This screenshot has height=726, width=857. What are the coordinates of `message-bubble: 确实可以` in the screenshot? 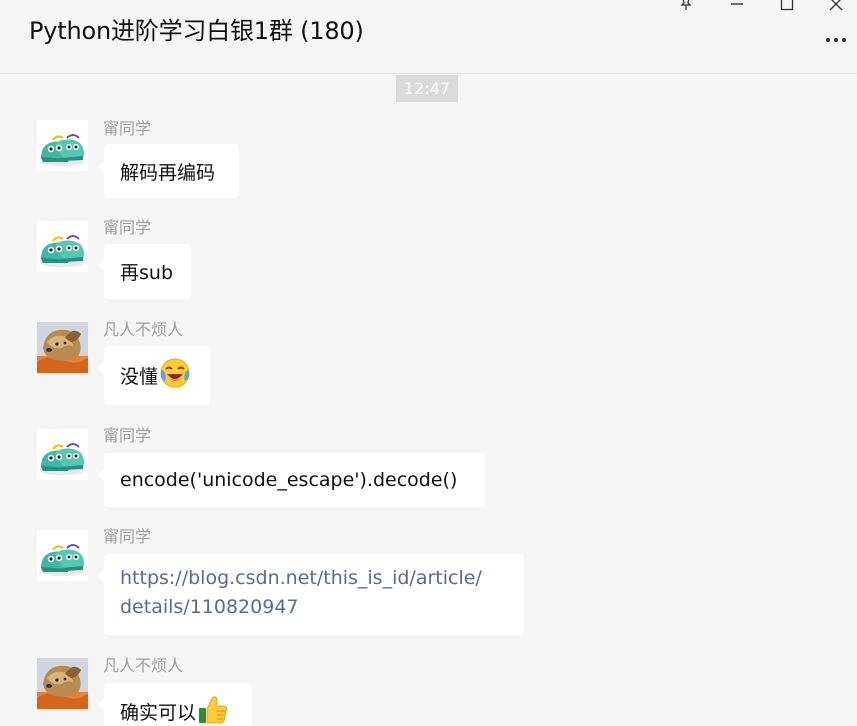 It's located at (175, 704).